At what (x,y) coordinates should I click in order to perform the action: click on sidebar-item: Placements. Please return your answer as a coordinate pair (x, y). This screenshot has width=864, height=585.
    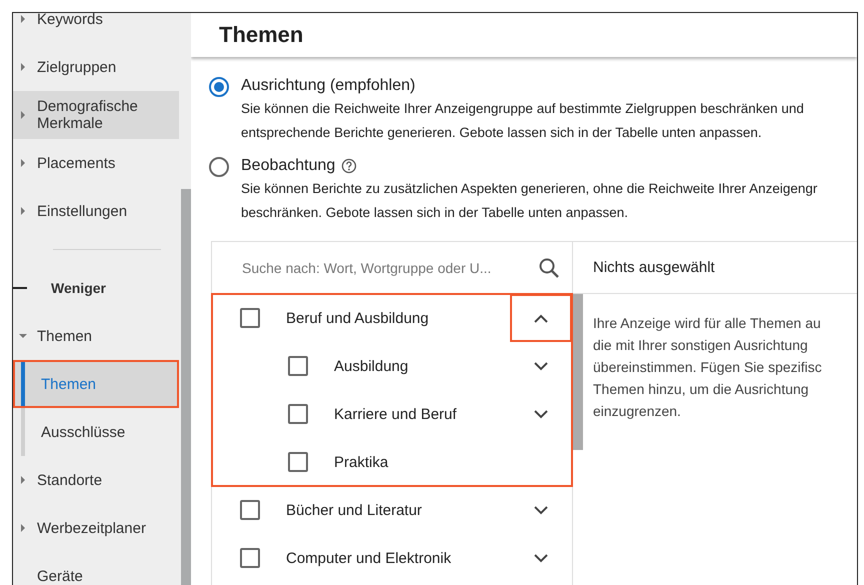
    Looking at the image, I should click on (96, 163).